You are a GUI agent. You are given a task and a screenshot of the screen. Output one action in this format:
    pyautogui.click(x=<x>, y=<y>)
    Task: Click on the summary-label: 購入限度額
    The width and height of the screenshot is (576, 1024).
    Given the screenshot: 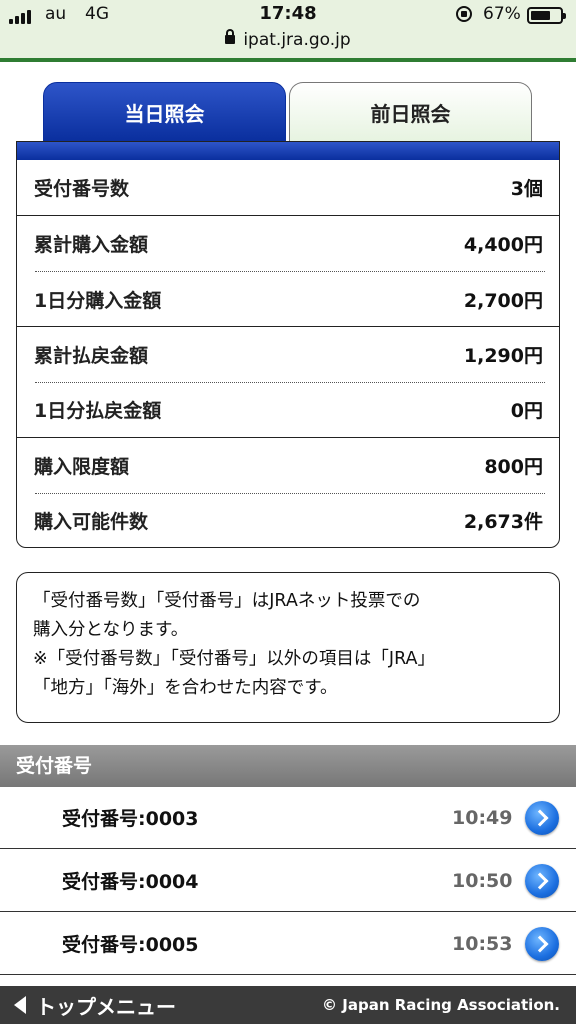 What is the action you would take?
    pyautogui.click(x=82, y=467)
    